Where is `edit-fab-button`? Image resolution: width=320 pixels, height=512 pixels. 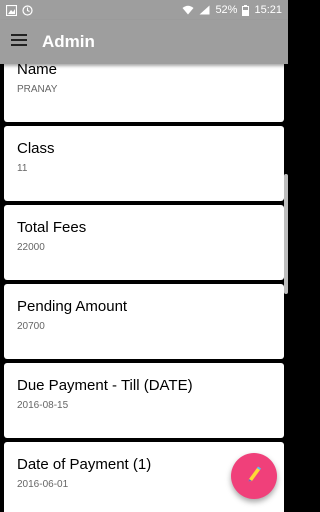
edit-fab-button is located at coordinates (254, 476).